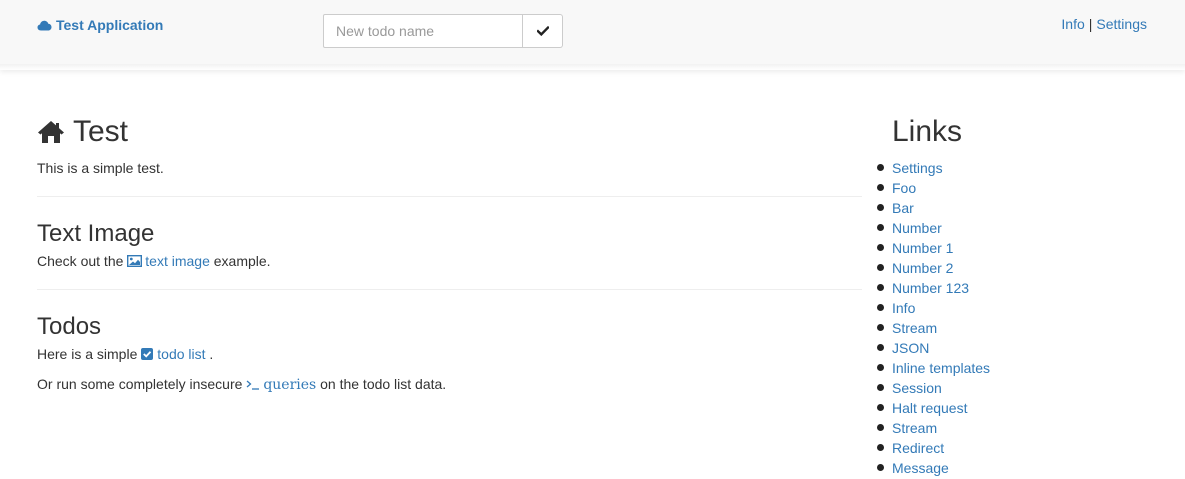  What do you see at coordinates (922, 248) in the screenshot?
I see `link-number-1: Number 1` at bounding box center [922, 248].